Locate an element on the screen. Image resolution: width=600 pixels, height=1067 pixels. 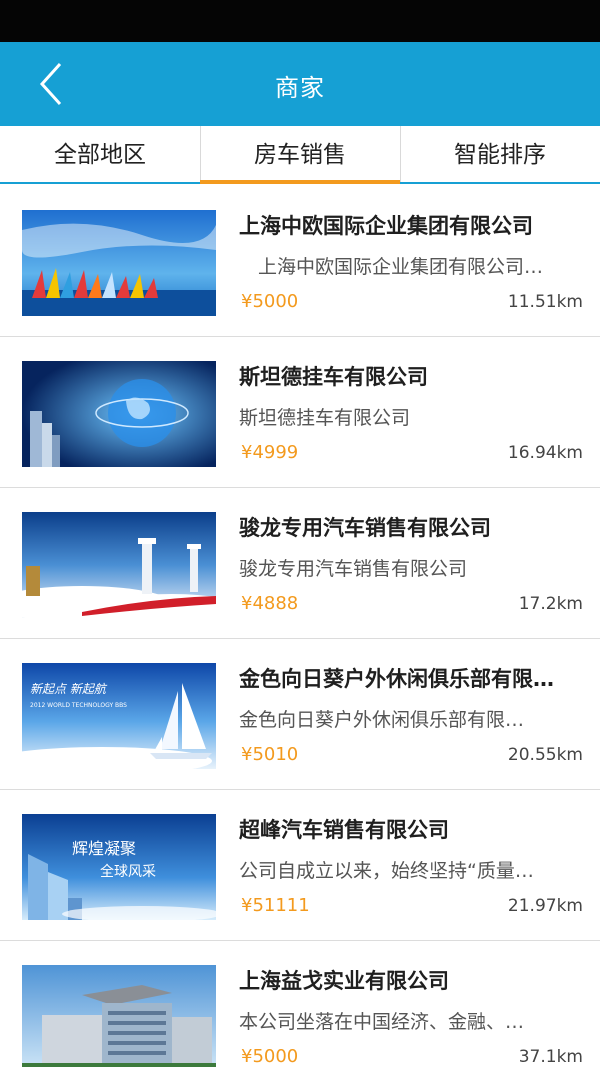
world-technology-sails-image: 新起点 新起航 2012 WORLD TECHNOLOGY BBS is located at coordinates (119, 716).